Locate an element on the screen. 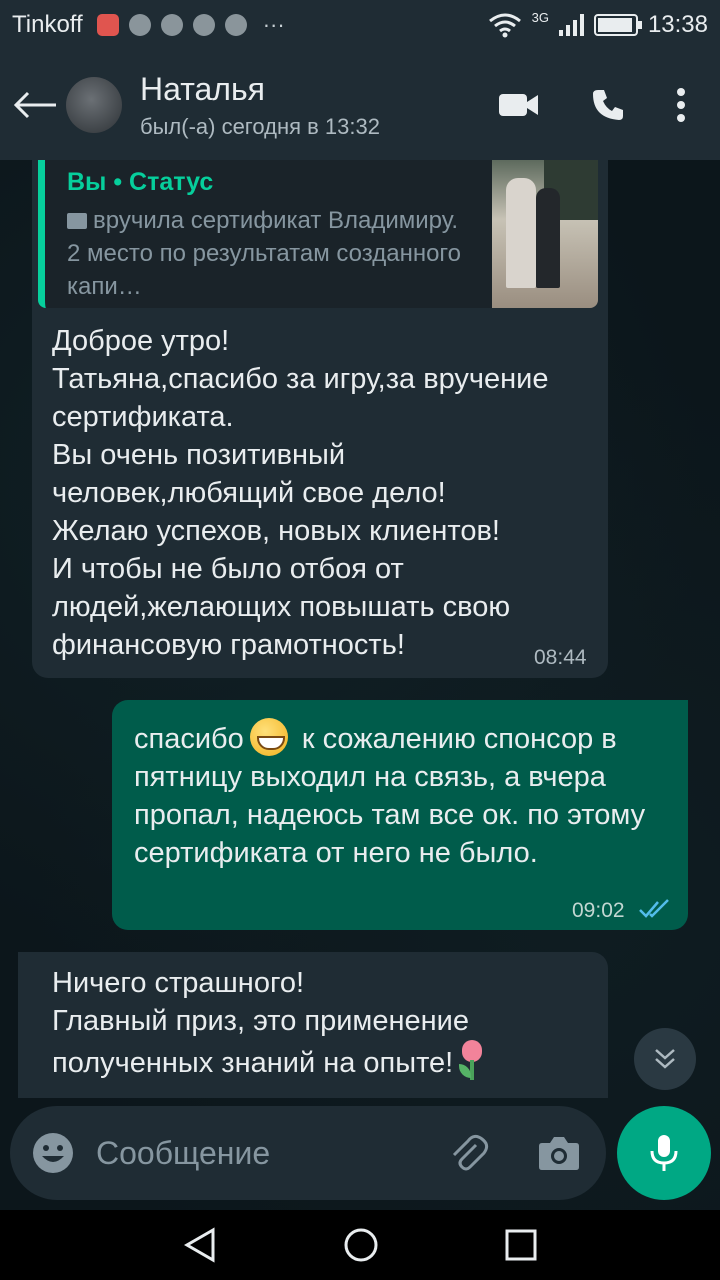 This screenshot has width=720, height=1280. status-bar: Tinkoff ··· 3G 13:38 is located at coordinates (360, 25).